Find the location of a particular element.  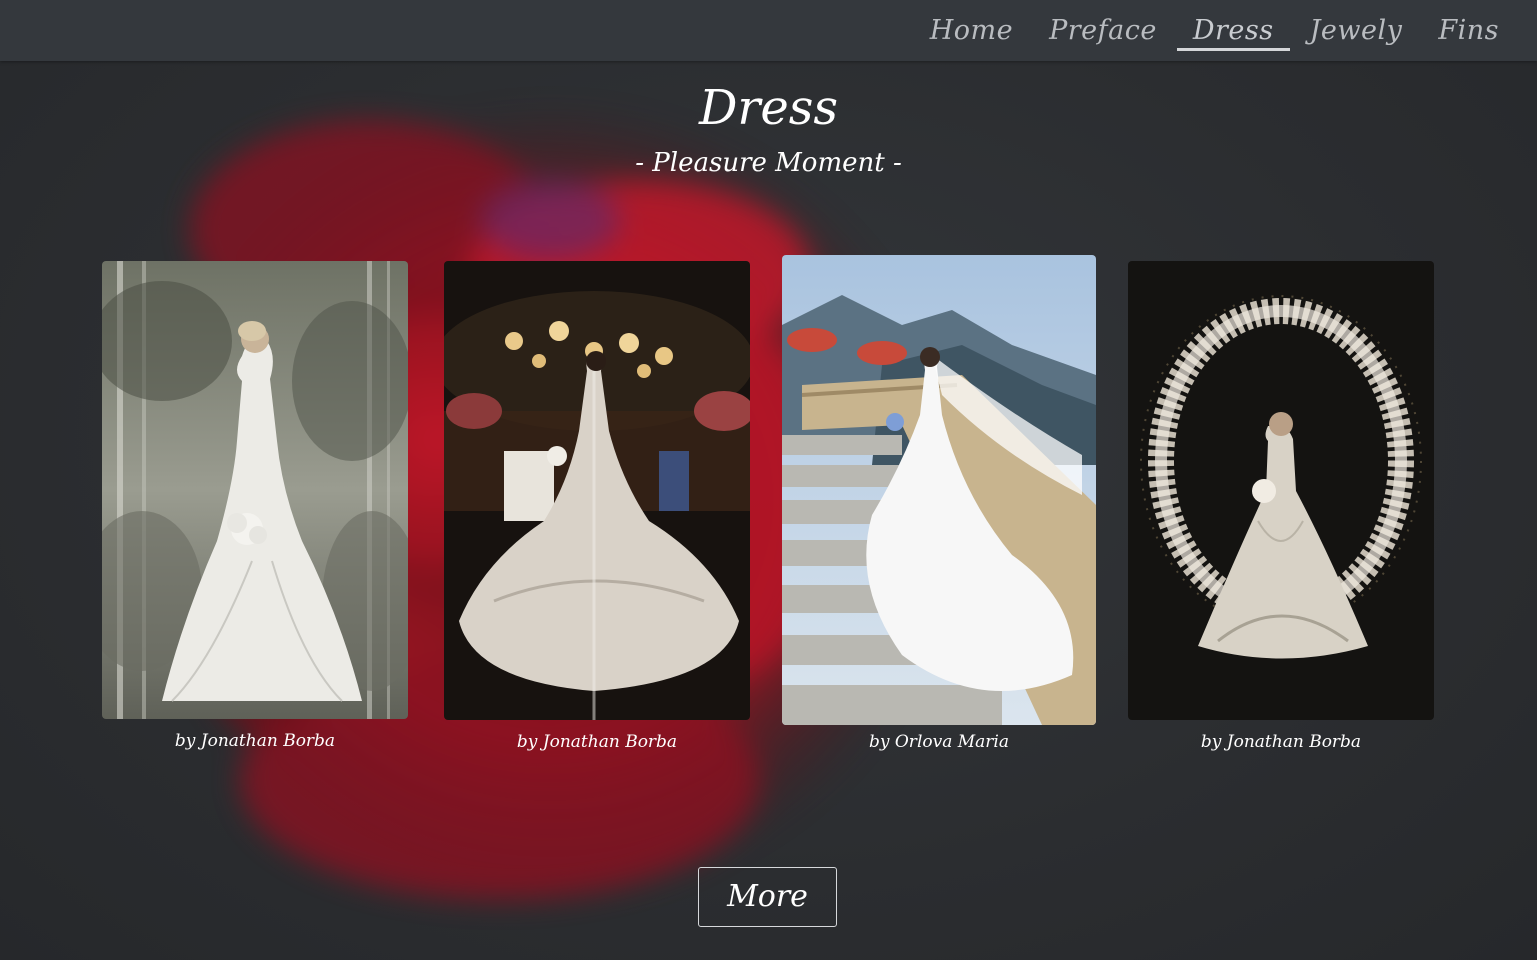

bride-arch-image is located at coordinates (1281, 490).